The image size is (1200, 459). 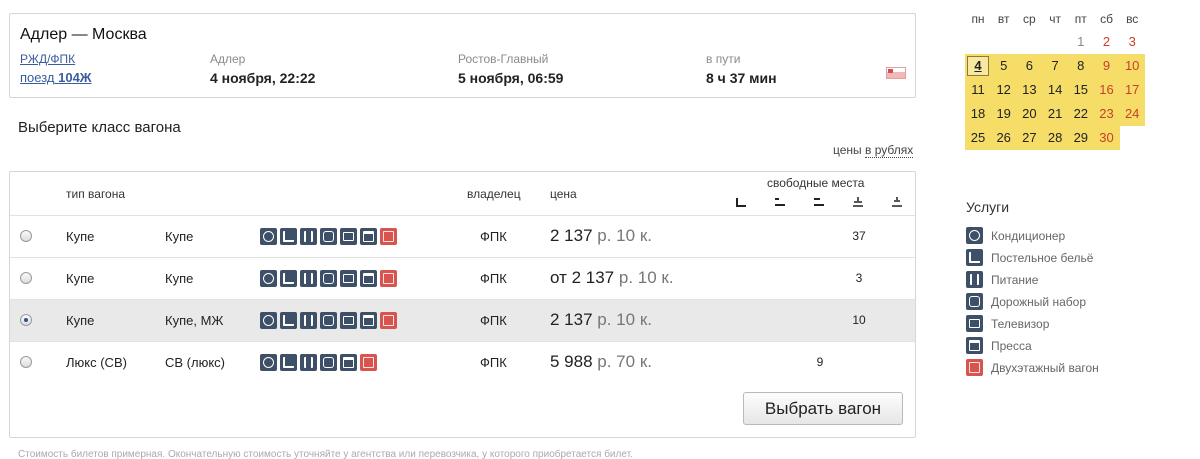 I want to click on day-number: 8, so click(x=1081, y=65).